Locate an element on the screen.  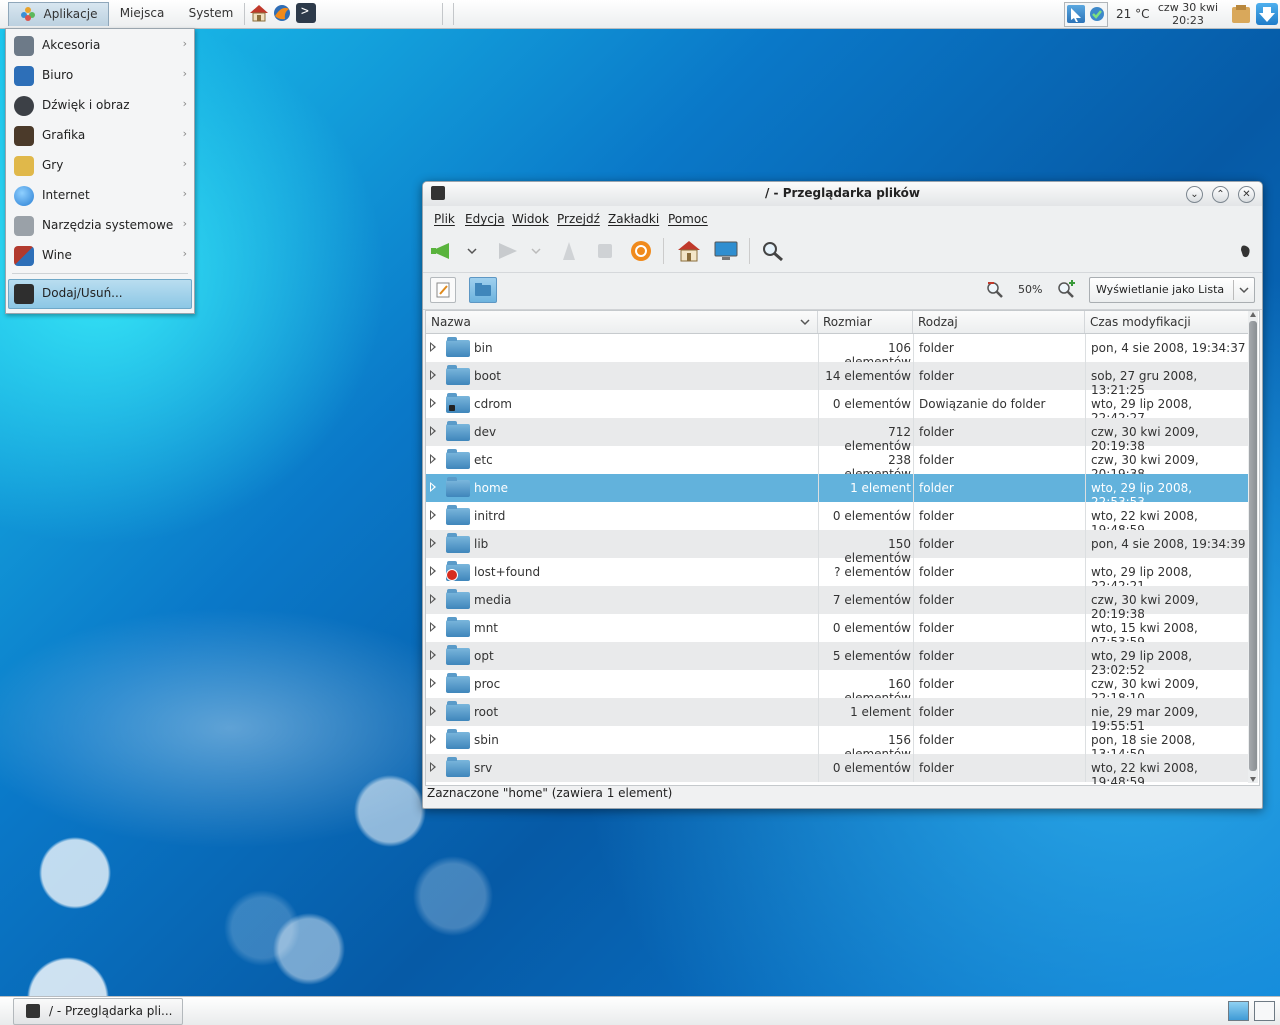
zoom-level: 50% is located at coordinates (1030, 289).